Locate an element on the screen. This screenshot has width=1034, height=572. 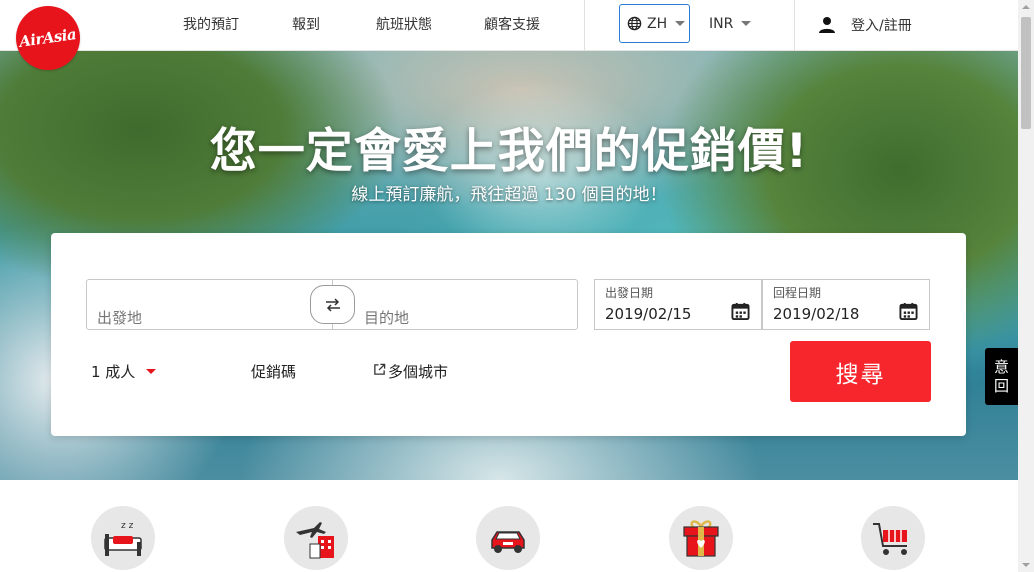
airasia-logo: AirAsia is located at coordinates (48, 38).